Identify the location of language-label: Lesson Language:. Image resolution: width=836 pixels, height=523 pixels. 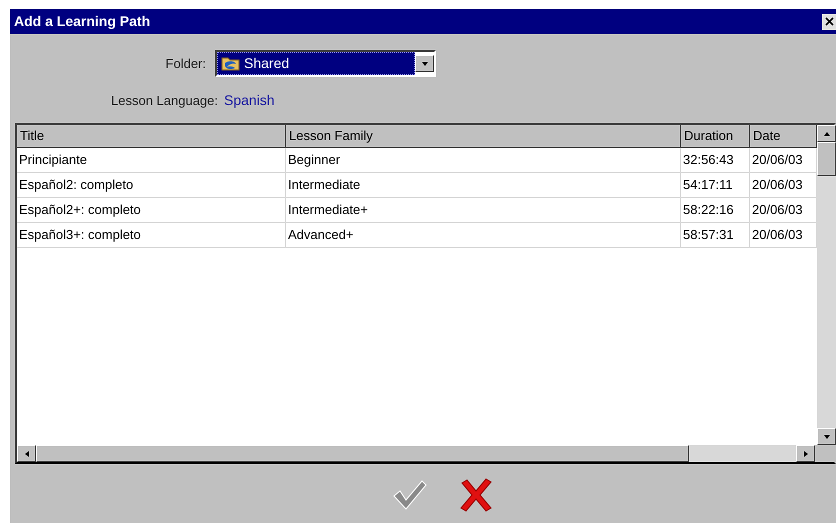
(164, 101).